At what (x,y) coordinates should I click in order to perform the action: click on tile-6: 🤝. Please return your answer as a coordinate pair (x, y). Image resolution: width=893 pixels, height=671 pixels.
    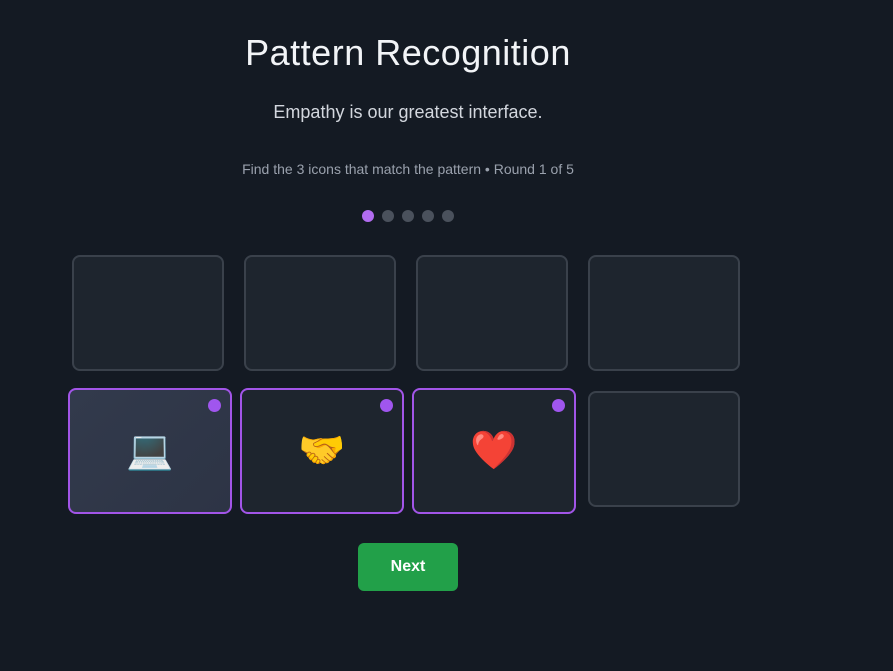
    Looking at the image, I should click on (322, 451).